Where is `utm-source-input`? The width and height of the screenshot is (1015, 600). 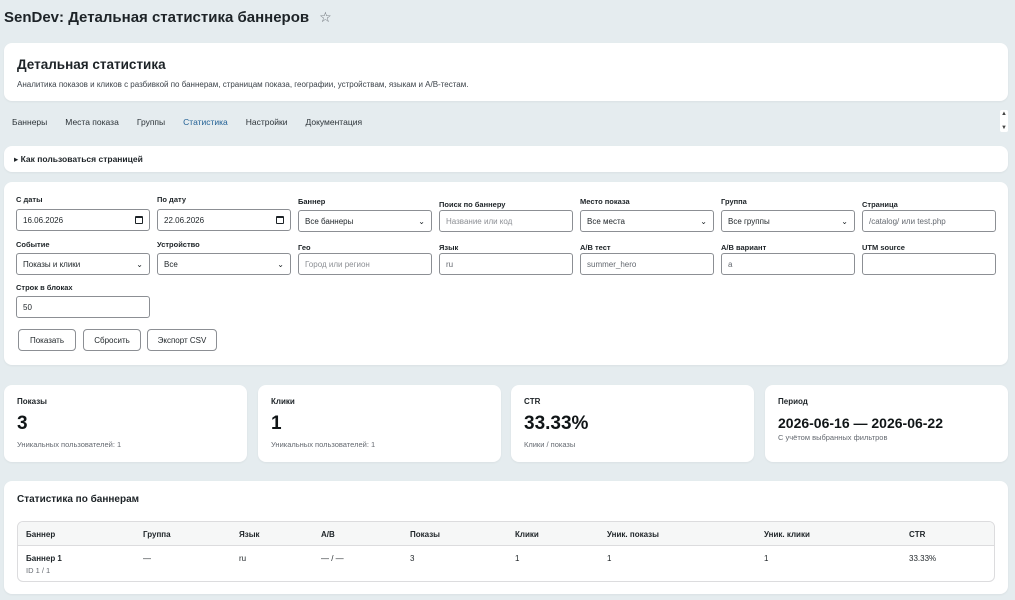 utm-source-input is located at coordinates (929, 264).